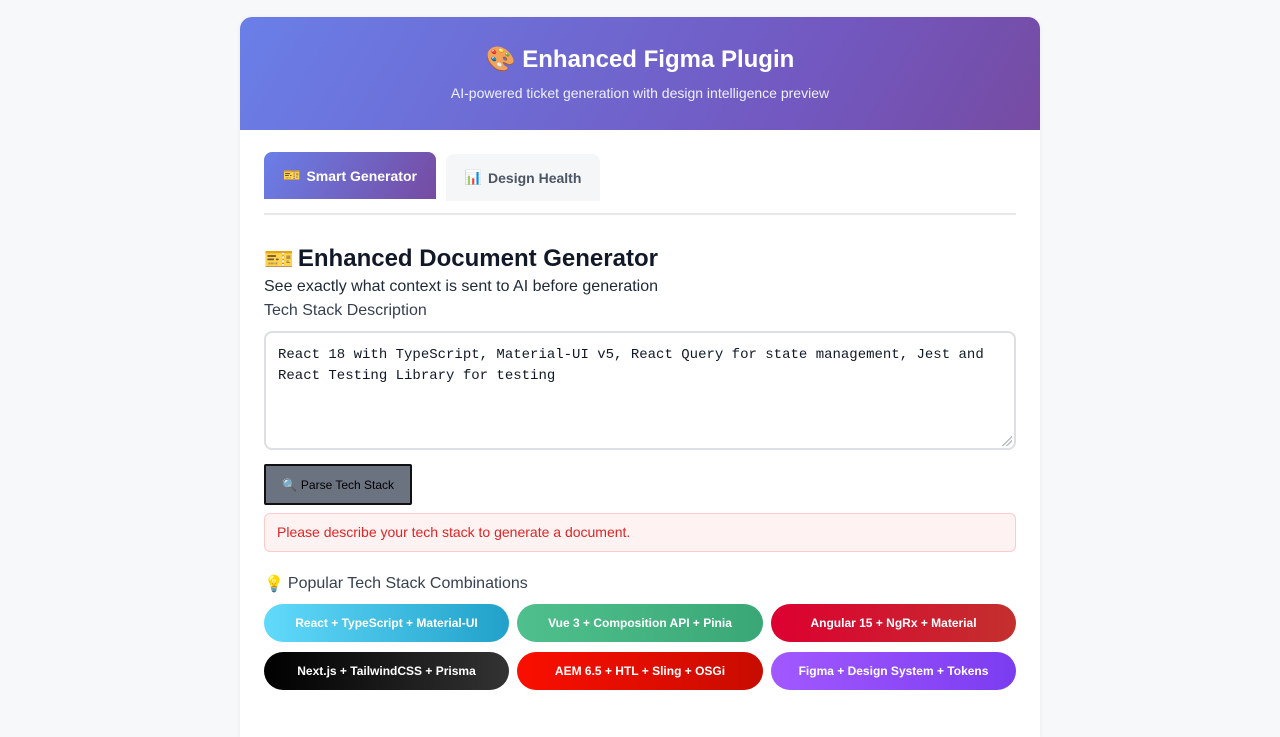 This screenshot has height=737, width=1280. What do you see at coordinates (893, 671) in the screenshot?
I see `stack-chip-figma: Figma + Design System + Tokens` at bounding box center [893, 671].